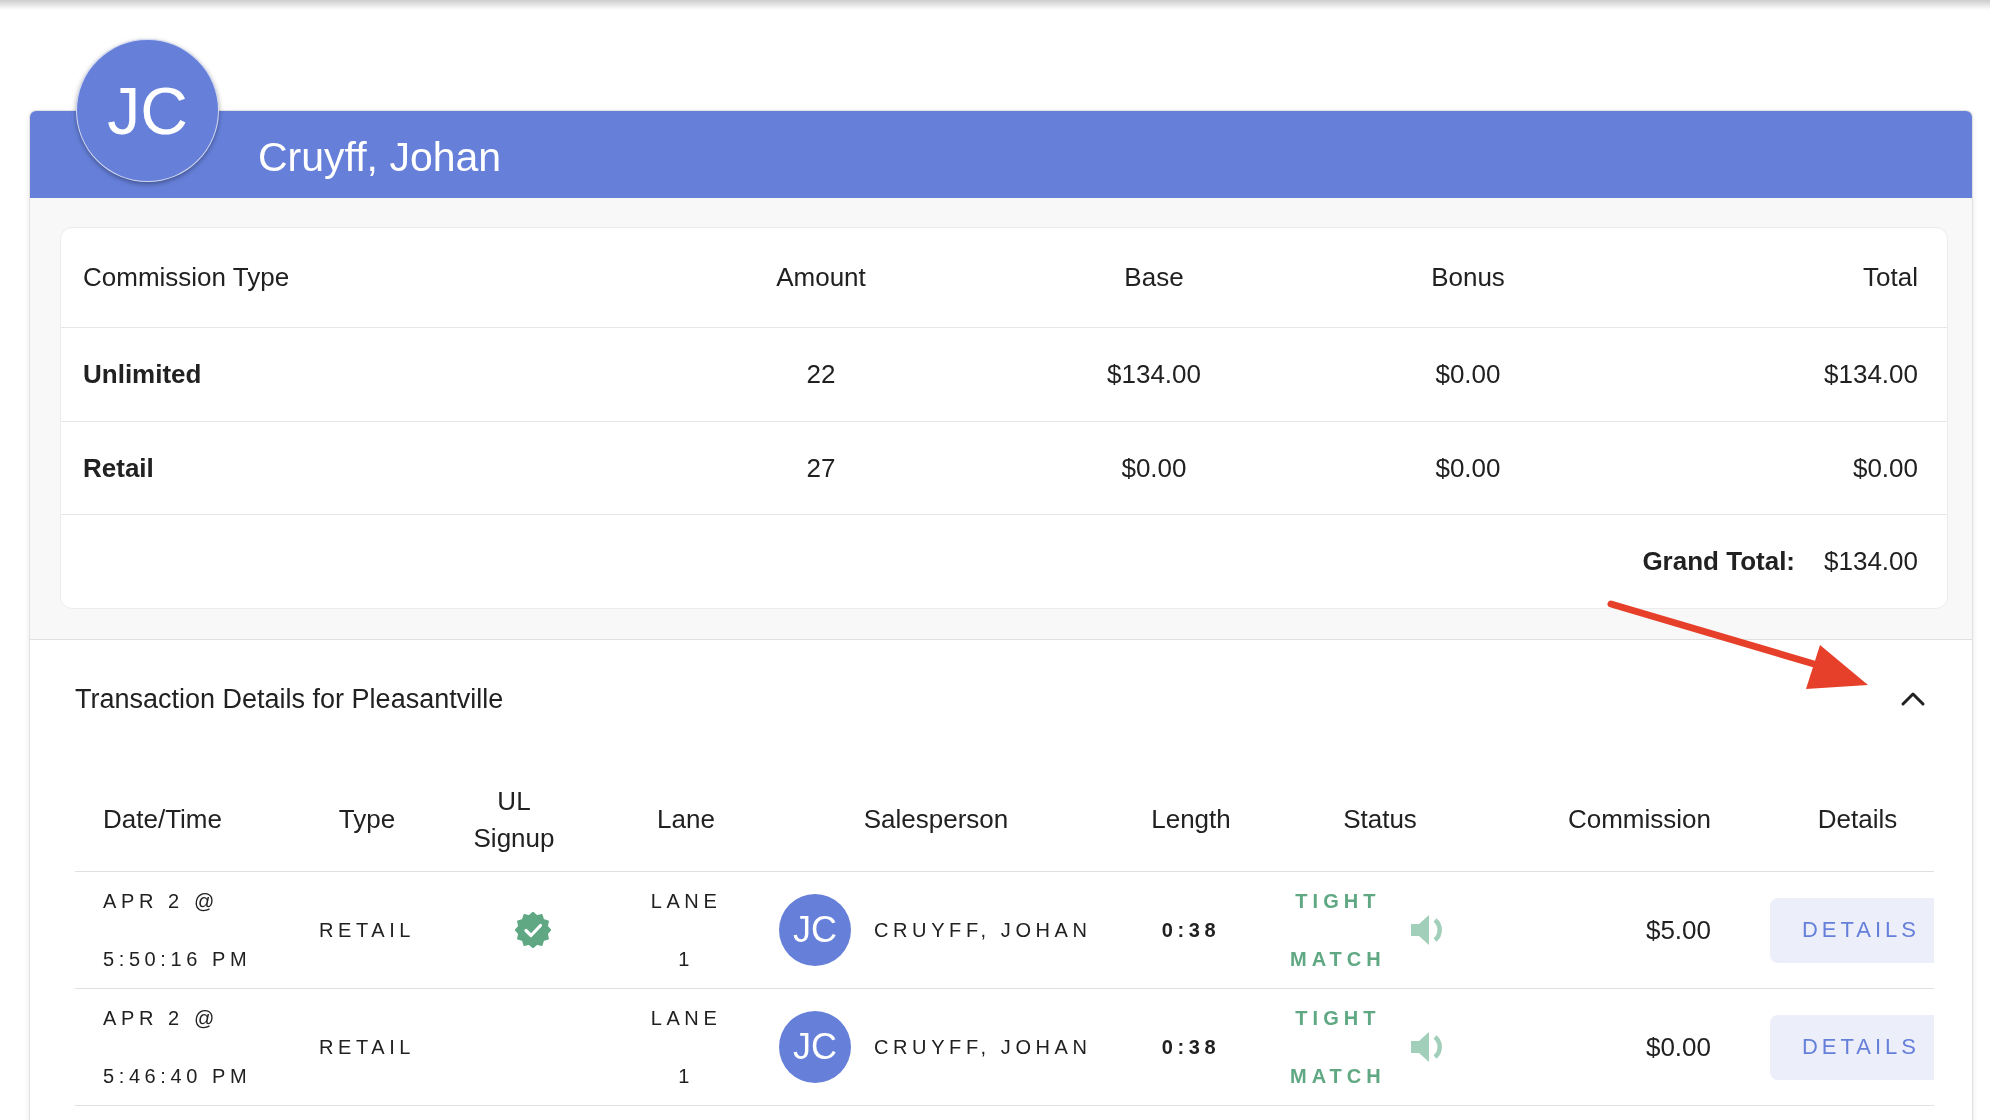  I want to click on column-header: Type, so click(367, 819).